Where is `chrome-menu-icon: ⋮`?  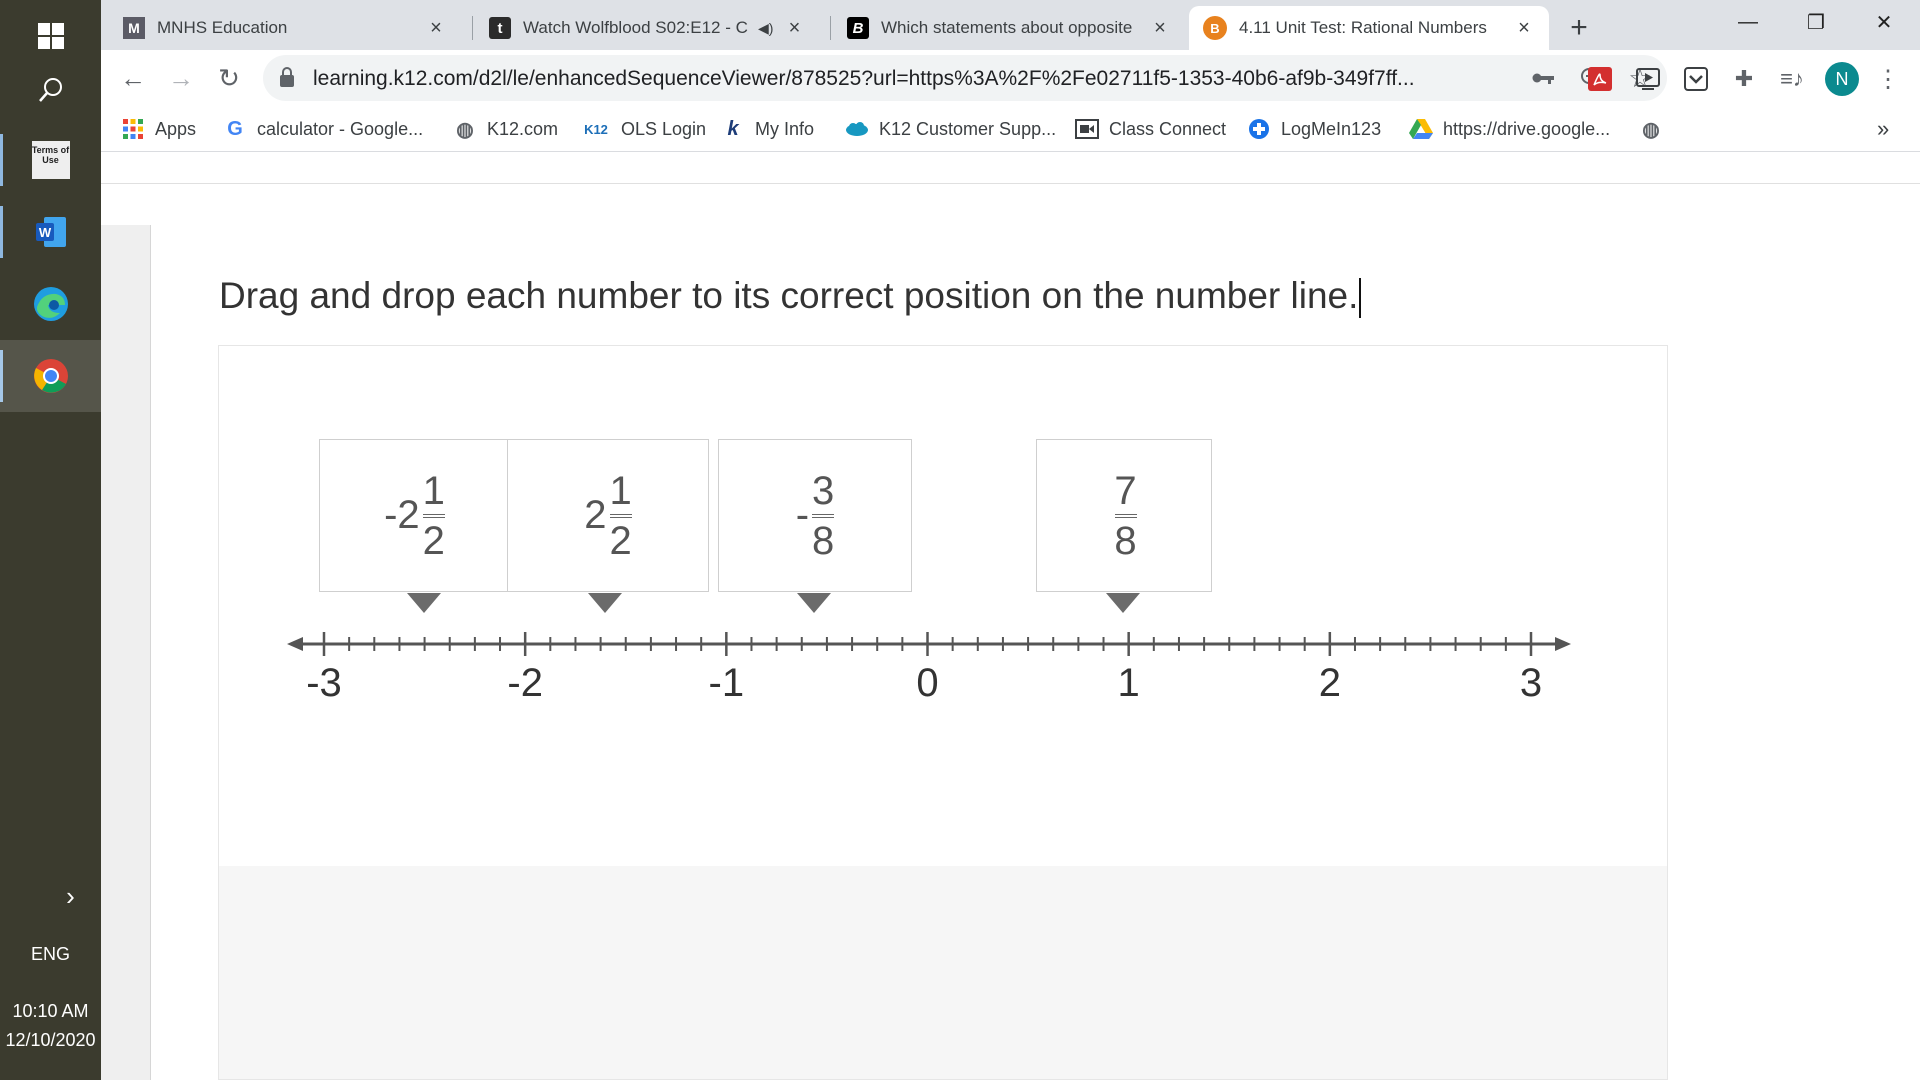
chrome-menu-icon: ⋮ is located at coordinates (1888, 79).